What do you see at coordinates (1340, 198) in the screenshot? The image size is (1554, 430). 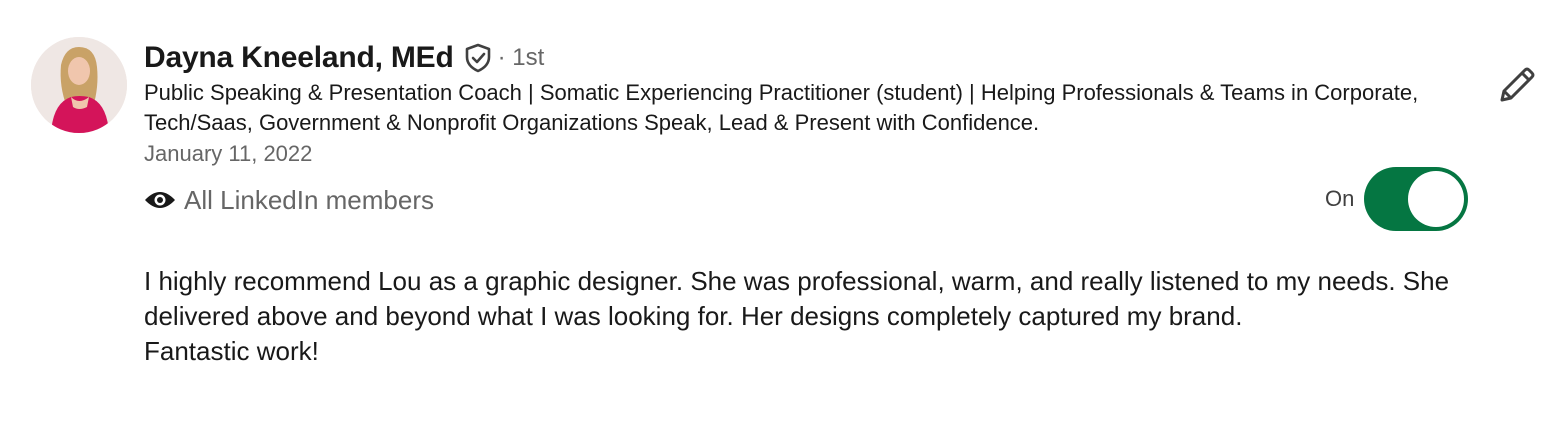 I see `toggle-state-label: On` at bounding box center [1340, 198].